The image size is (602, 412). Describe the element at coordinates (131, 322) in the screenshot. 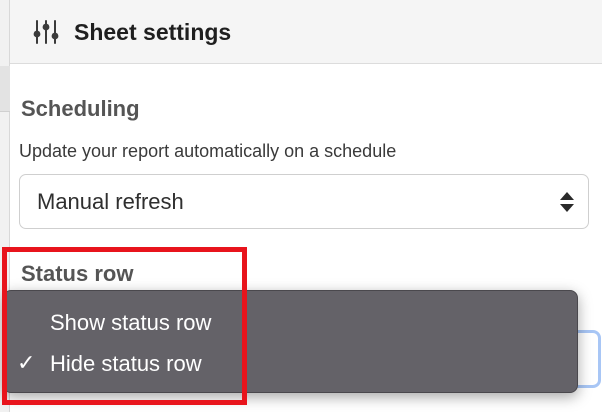

I see `menu-item-label: Show status row` at that location.